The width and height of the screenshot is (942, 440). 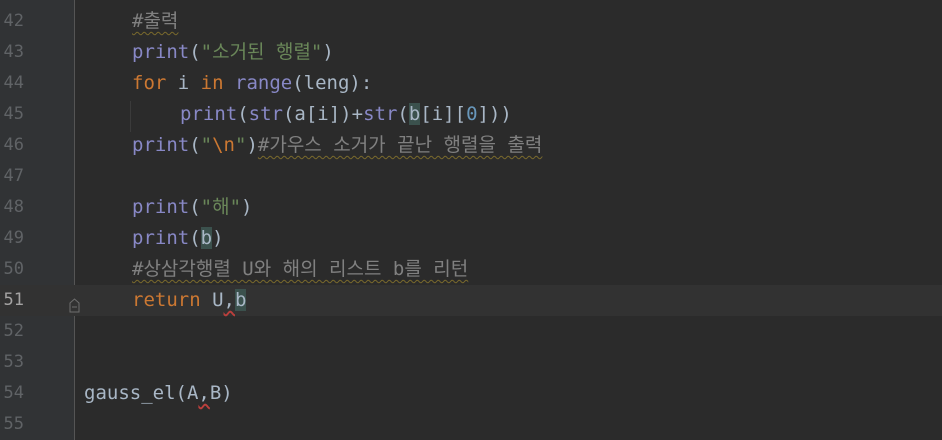 I want to click on code-line: 46 print("\n")#가우스 소거가 끝난 행렬을 출력, so click(x=471, y=145).